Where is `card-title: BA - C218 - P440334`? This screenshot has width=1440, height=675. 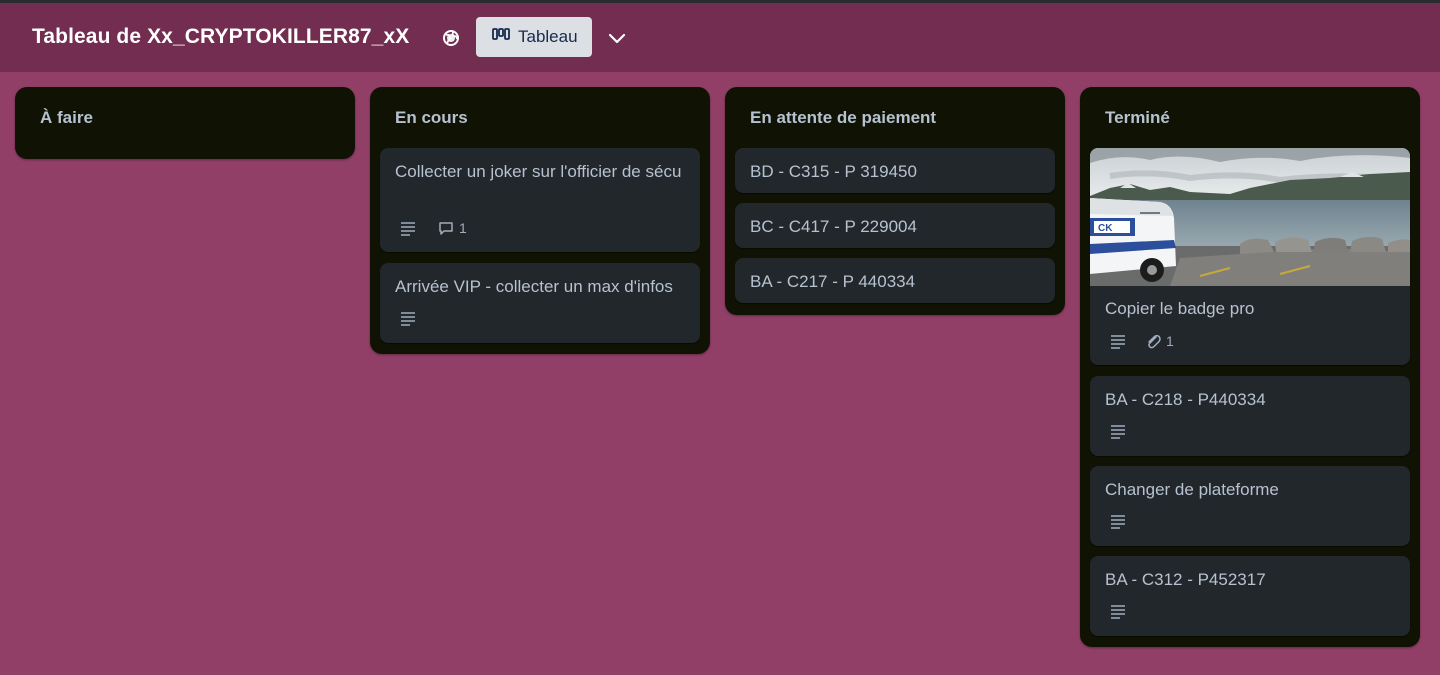 card-title: BA - C218 - P440334 is located at coordinates (1185, 399).